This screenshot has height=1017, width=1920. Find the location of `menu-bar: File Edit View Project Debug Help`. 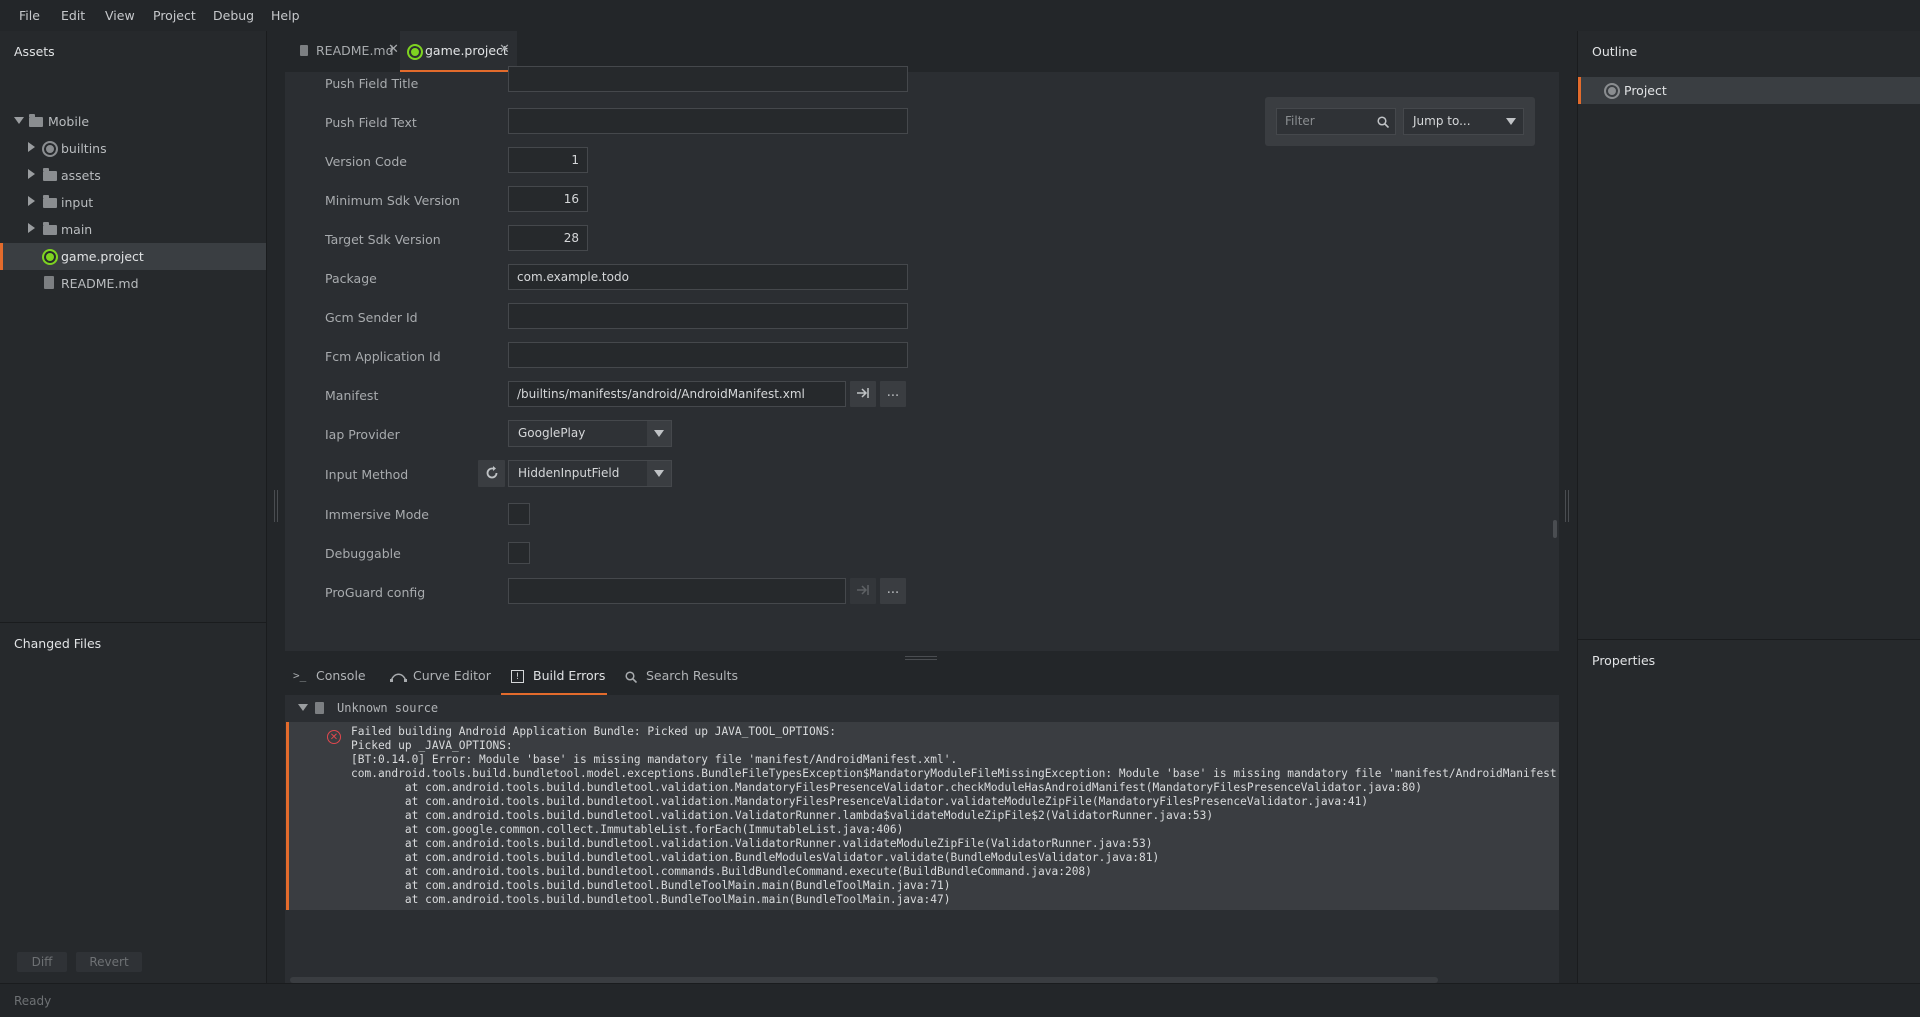

menu-bar: File Edit View Project Debug Help is located at coordinates (960, 15).